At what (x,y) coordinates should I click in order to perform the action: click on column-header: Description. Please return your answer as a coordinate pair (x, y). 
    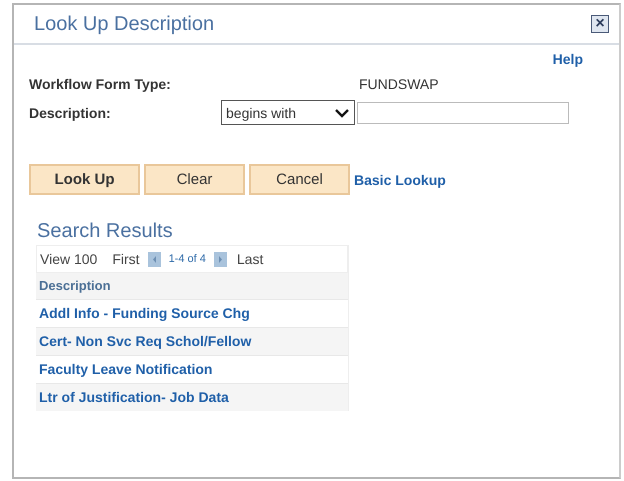
    Looking at the image, I should click on (192, 286).